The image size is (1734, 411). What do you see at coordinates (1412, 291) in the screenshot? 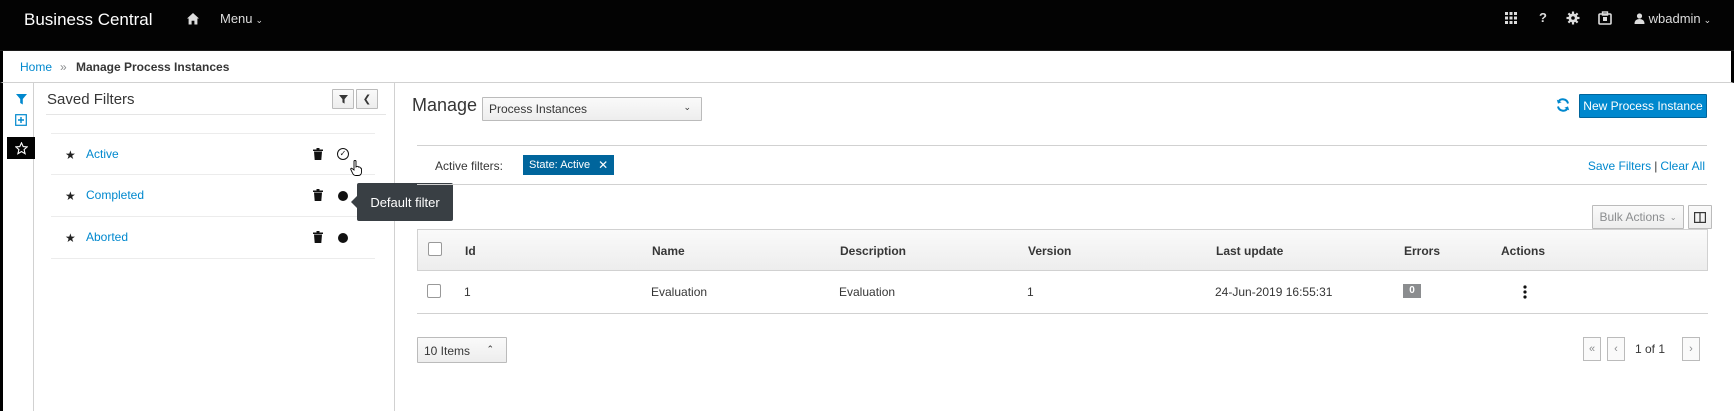
I see `errors-badge: 0` at bounding box center [1412, 291].